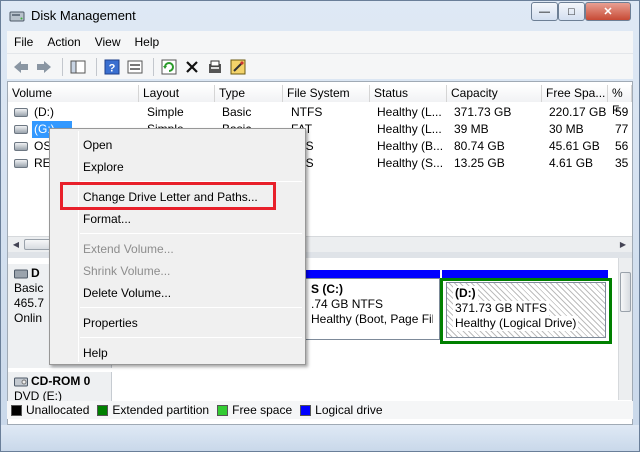  Describe the element at coordinates (135, 67) in the screenshot. I see `properties-icon` at that location.